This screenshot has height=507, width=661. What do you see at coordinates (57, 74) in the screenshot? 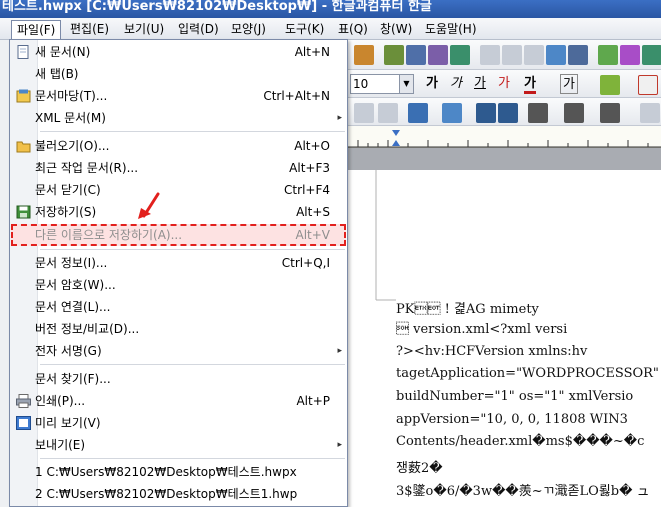
I see `menu-item-label: 새 탭(B)` at bounding box center [57, 74].